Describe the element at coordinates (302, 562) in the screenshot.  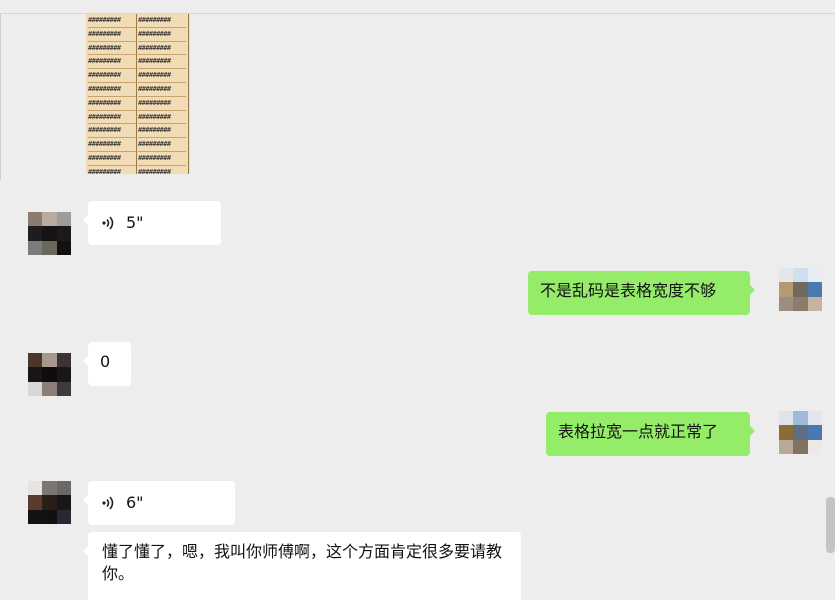
I see `message-text: 懂了懂了，嗯，我叫你师傅啊，这个方面肯定很多要请教你。` at that location.